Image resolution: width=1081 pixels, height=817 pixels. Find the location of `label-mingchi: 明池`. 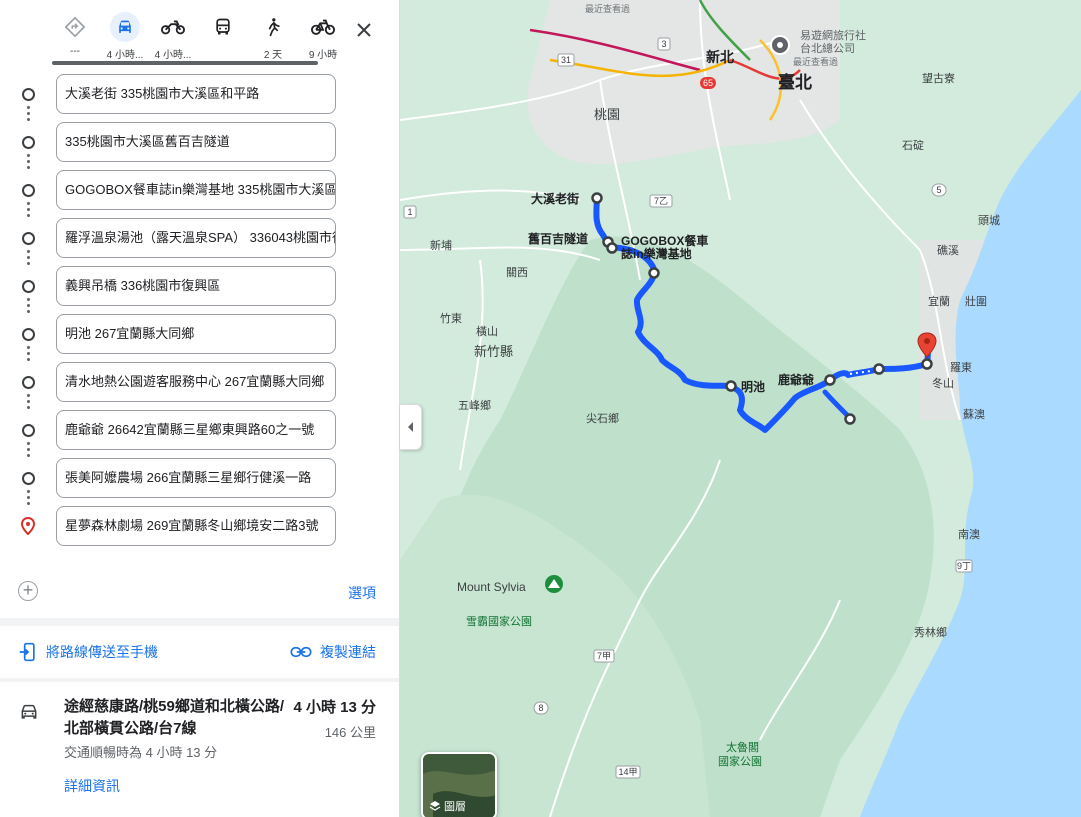

label-mingchi: 明池 is located at coordinates (753, 386).